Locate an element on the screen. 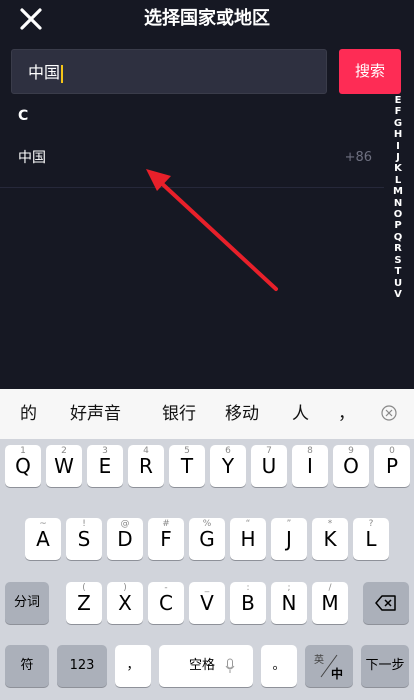 This screenshot has height=700, width=414. candidate-word: 人 is located at coordinates (300, 414).